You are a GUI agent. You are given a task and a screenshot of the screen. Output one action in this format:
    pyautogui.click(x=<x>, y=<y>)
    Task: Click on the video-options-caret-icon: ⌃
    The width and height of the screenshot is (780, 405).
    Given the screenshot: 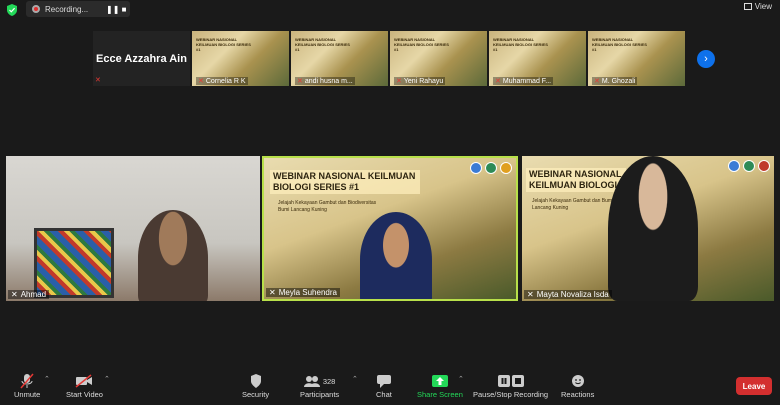 What is the action you would take?
    pyautogui.click(x=107, y=379)
    